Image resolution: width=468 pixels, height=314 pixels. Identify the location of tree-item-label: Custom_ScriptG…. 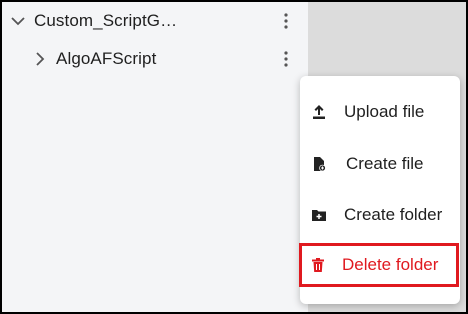
(106, 20).